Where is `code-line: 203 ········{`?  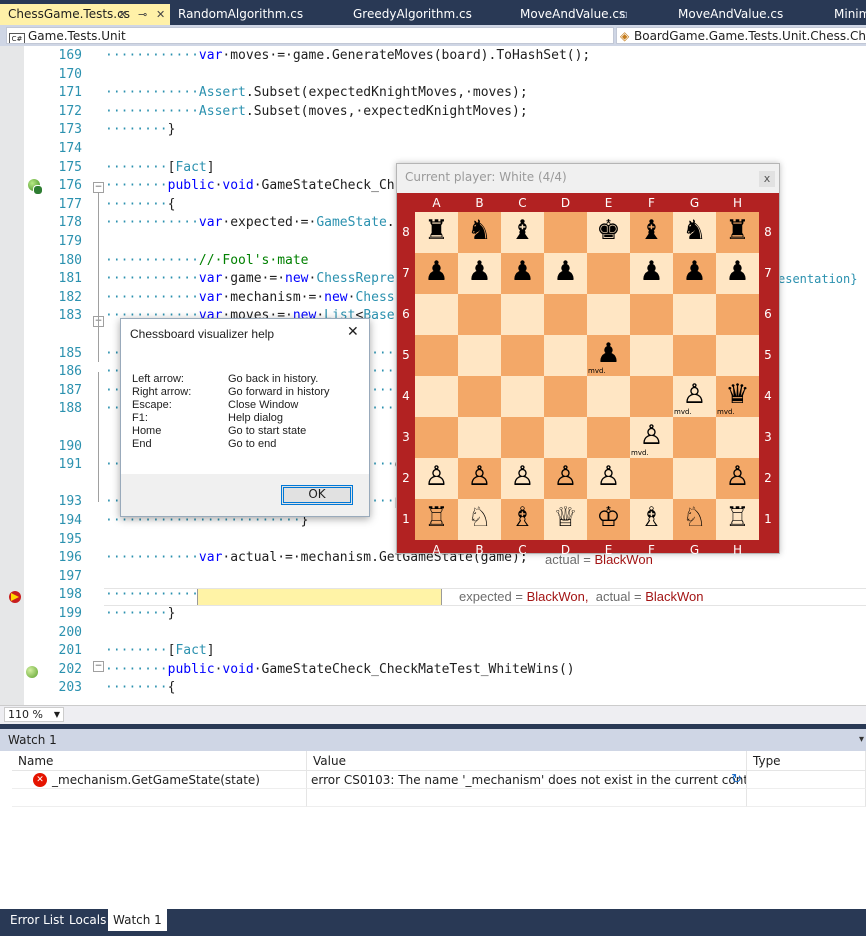
code-line: 203 ········{ is located at coordinates (433, 688).